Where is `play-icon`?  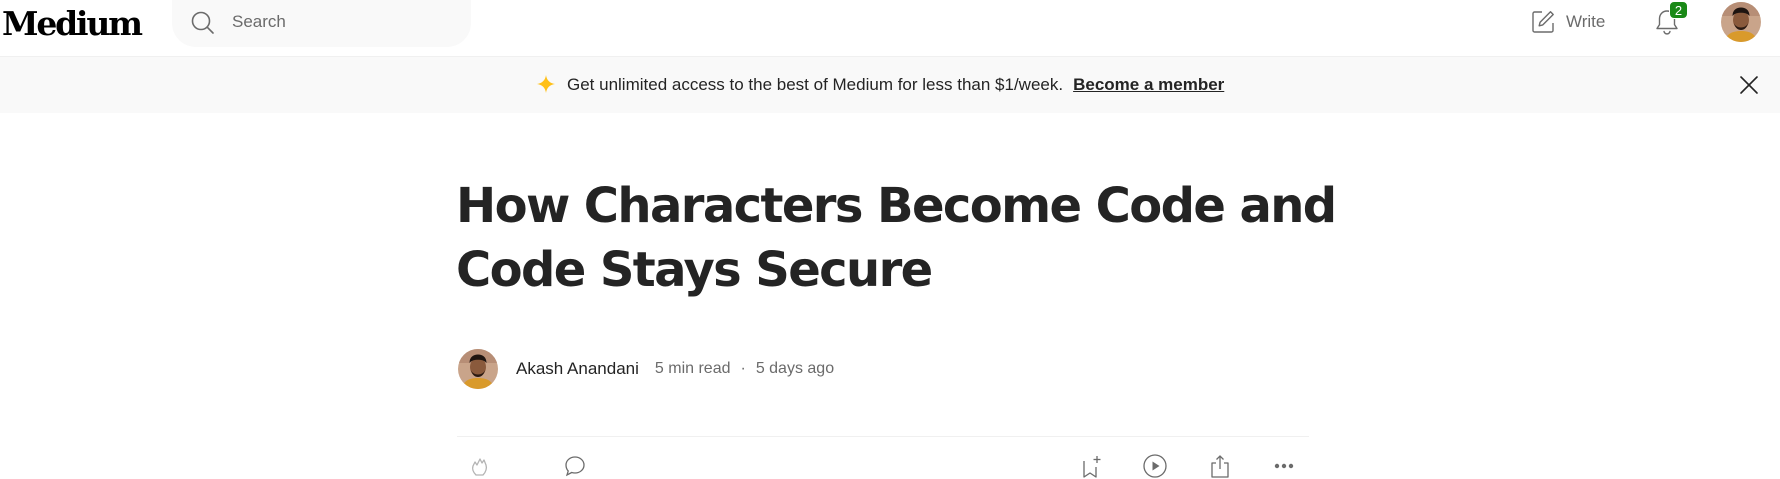
play-icon is located at coordinates (1155, 466).